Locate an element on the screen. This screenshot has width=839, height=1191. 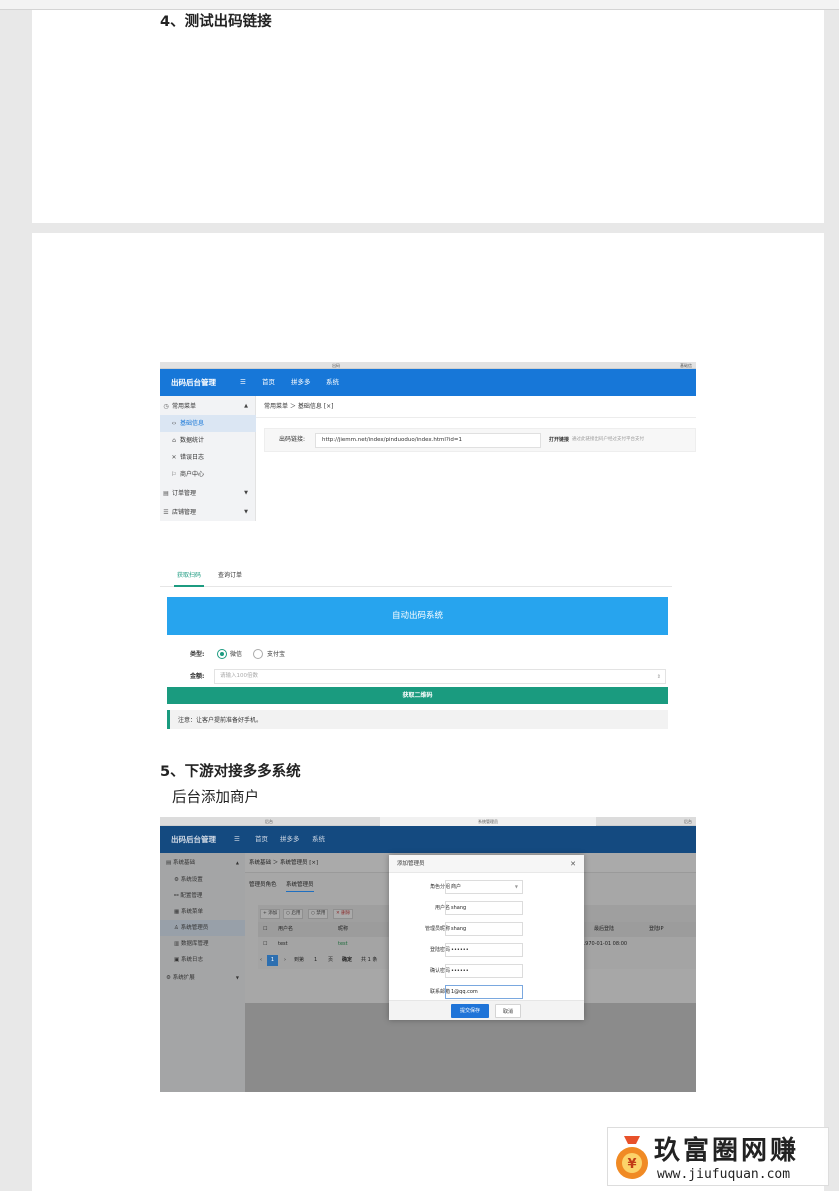
disable-button: ○ 禁用 is located at coordinates (318, 914).